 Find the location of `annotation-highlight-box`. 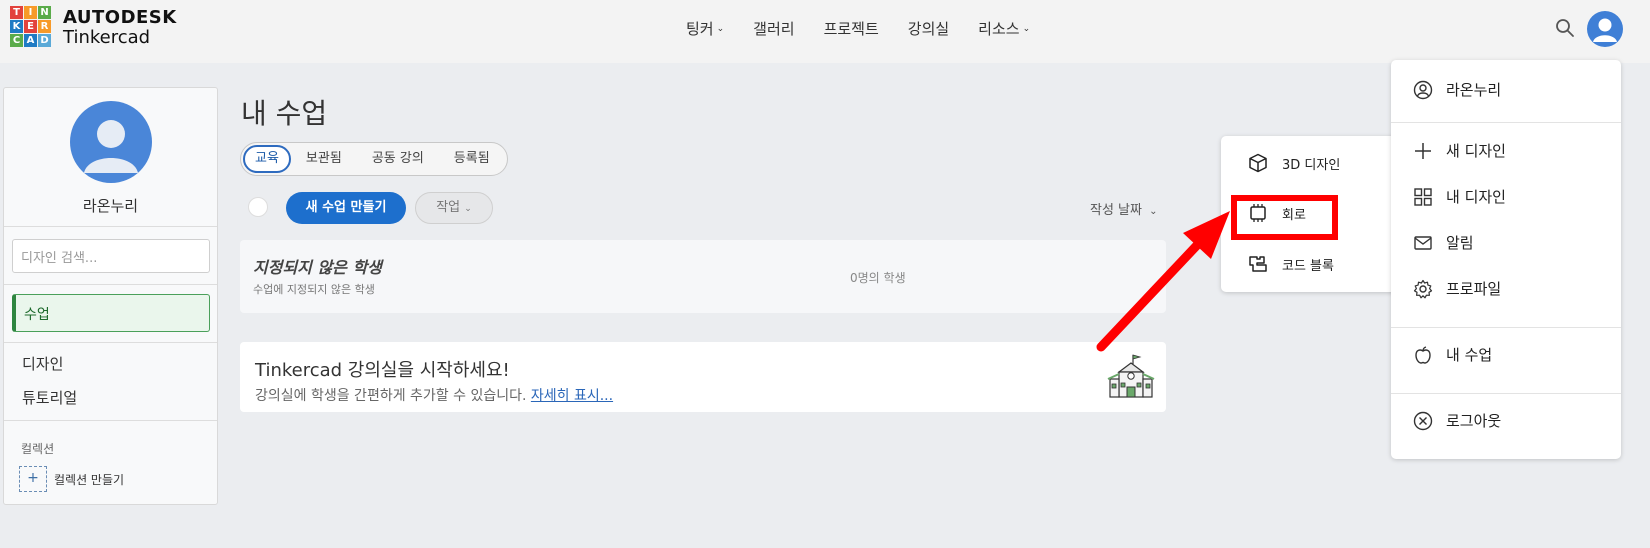

annotation-highlight-box is located at coordinates (1284, 217).